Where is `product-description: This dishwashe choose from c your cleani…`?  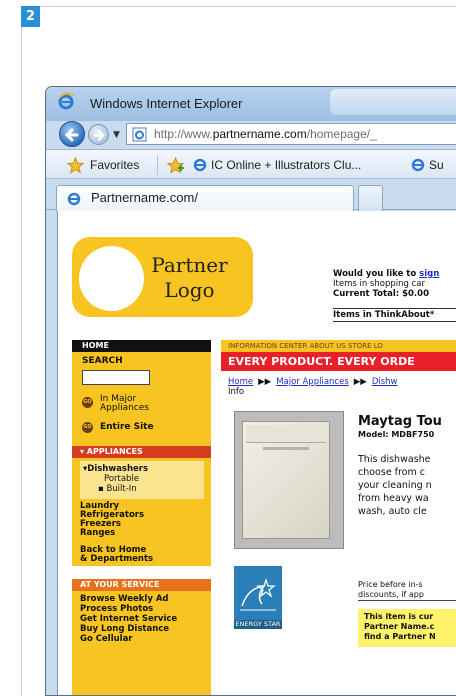
product-description: This dishwashe choose from c your cleani… is located at coordinates (395, 485).